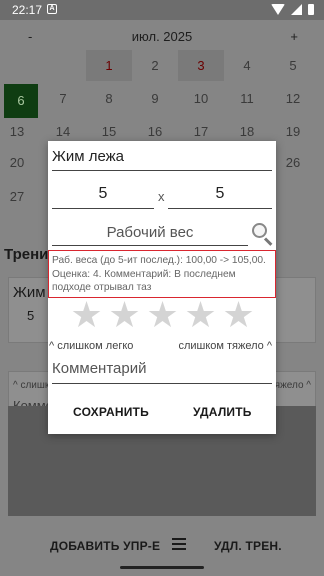 The width and height of the screenshot is (324, 576). I want to click on section-title: Трени, so click(26, 254).